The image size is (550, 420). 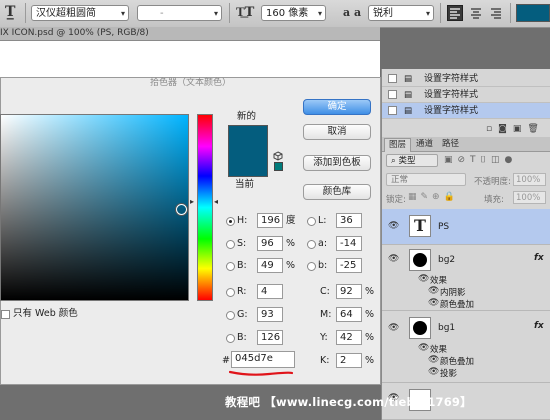 I want to click on hue-slider, so click(x=205, y=207).